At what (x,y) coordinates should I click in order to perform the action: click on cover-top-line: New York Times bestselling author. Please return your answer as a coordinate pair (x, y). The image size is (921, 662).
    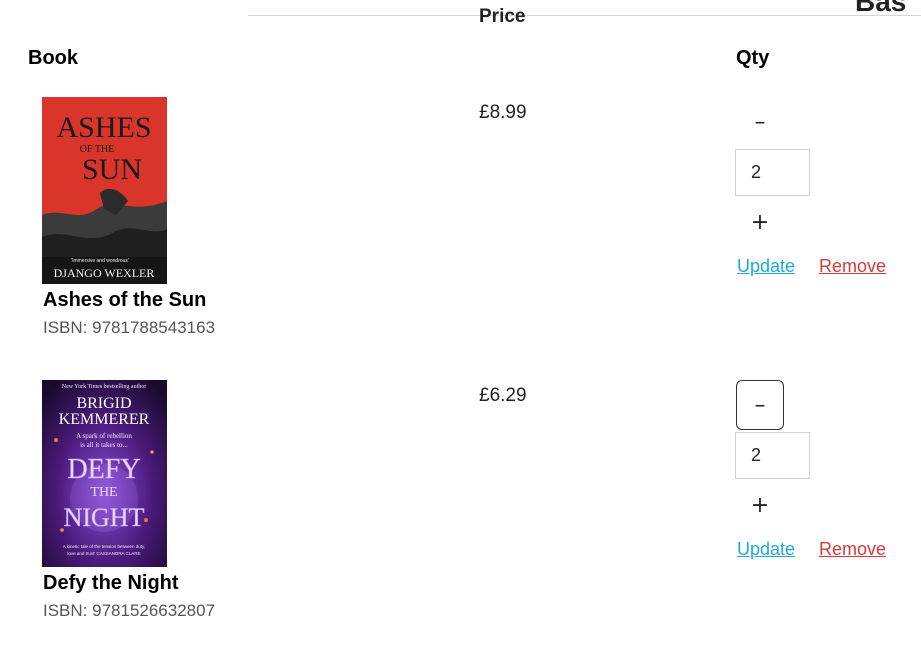
    Looking at the image, I should click on (104, 387).